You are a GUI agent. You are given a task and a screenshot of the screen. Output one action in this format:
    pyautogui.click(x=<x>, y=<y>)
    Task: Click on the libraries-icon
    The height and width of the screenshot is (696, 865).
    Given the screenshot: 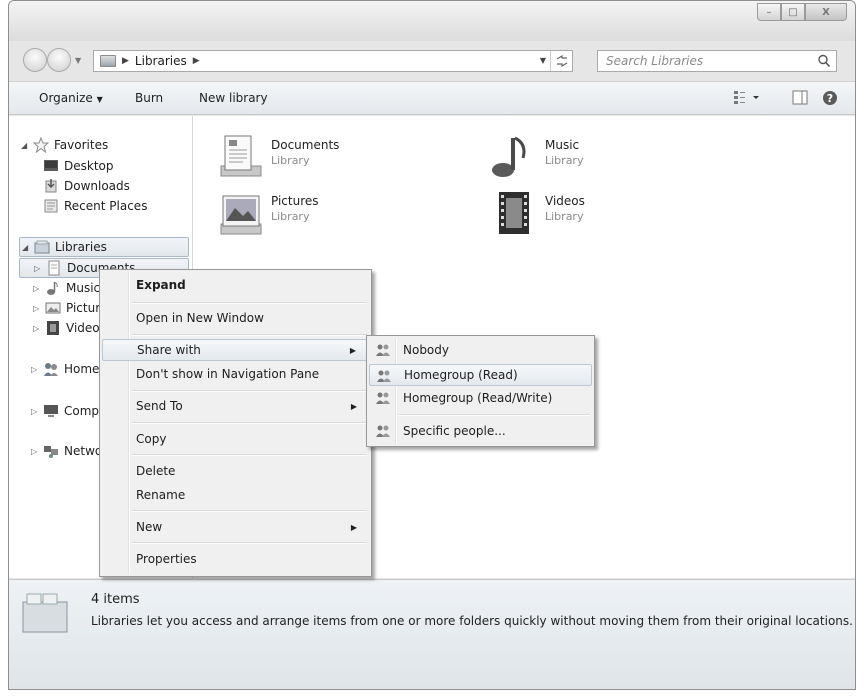 What is the action you would take?
    pyautogui.click(x=42, y=247)
    